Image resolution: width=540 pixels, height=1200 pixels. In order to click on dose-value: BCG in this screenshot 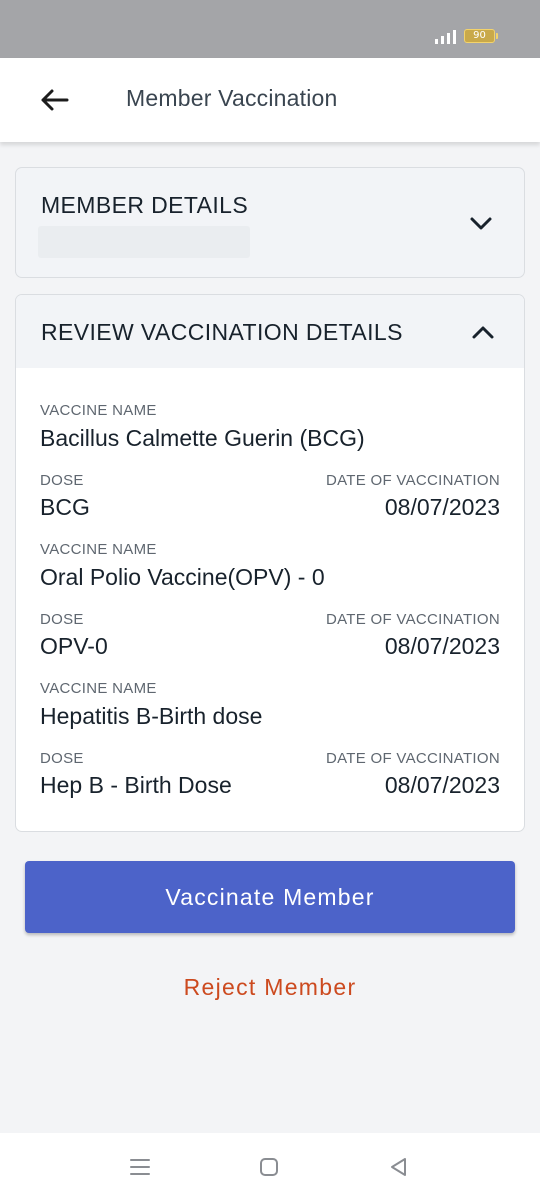, I will do `click(65, 507)`.